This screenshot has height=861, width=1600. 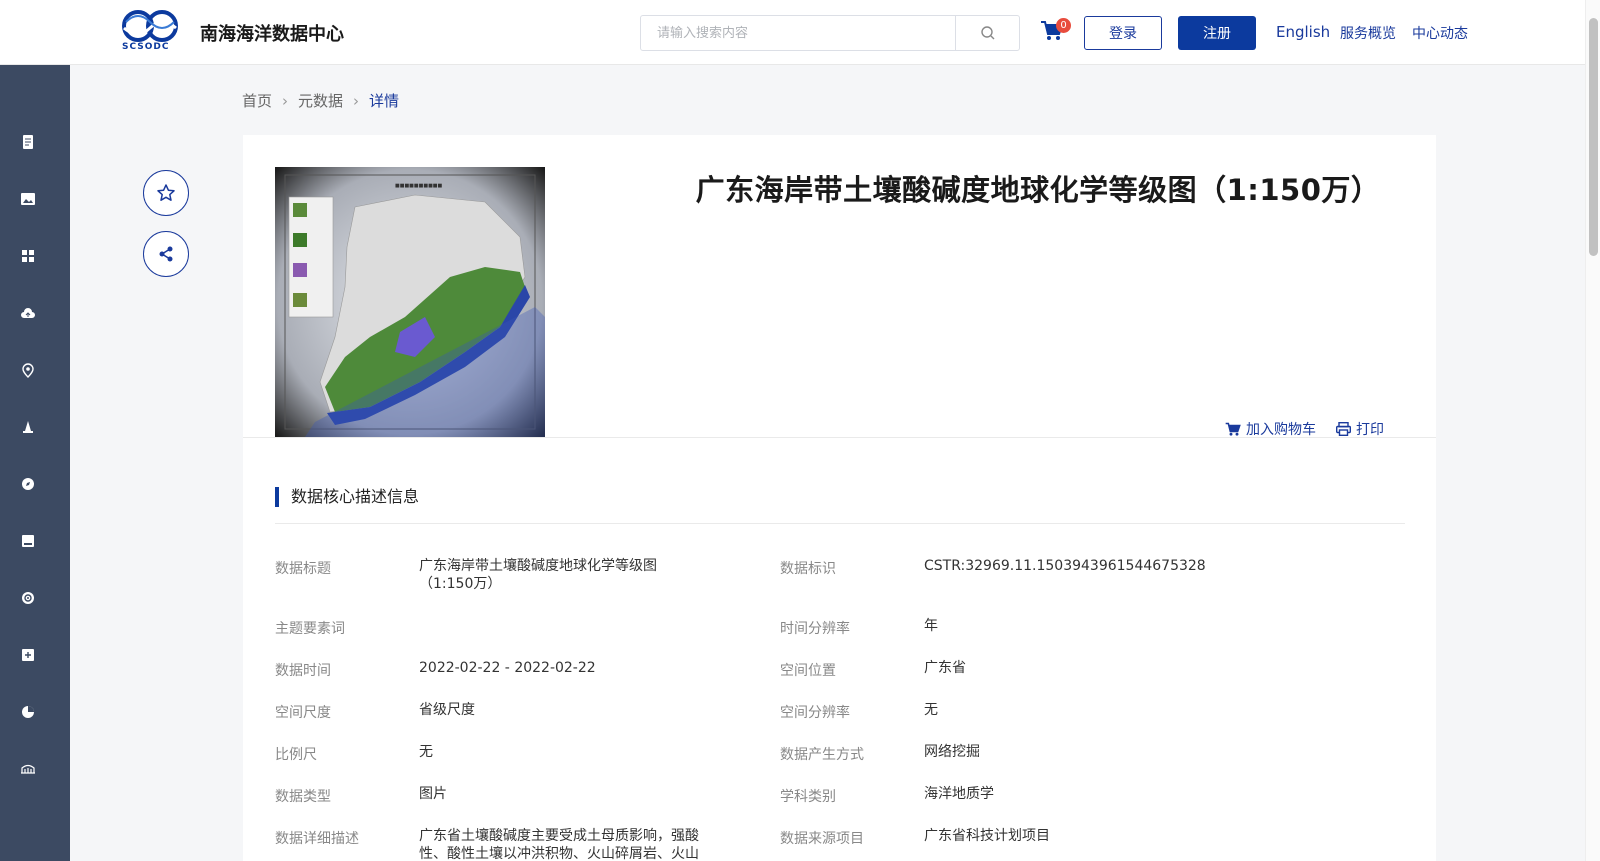 I want to click on grid-icon, so click(x=28, y=256).